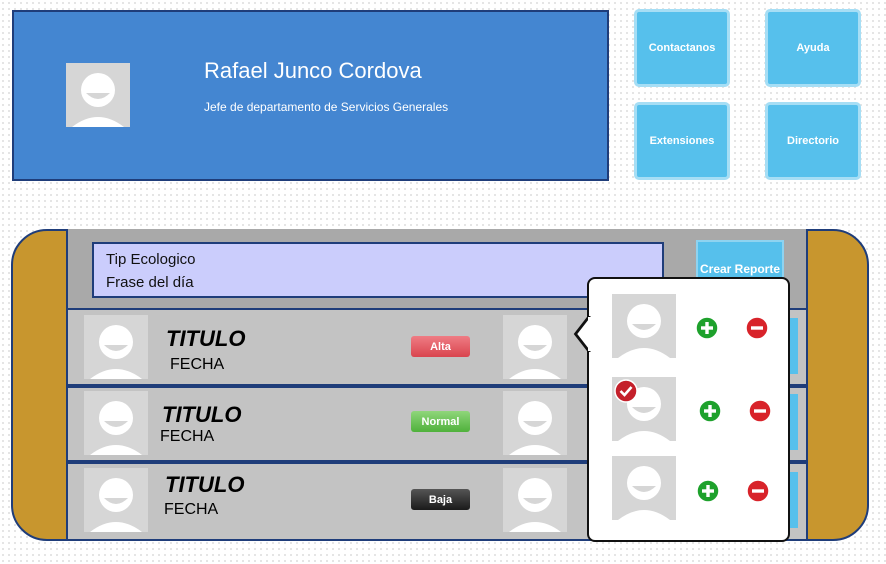 Image resolution: width=886 pixels, height=564 pixels. What do you see at coordinates (440, 346) in the screenshot?
I see `priority-badge: Alta` at bounding box center [440, 346].